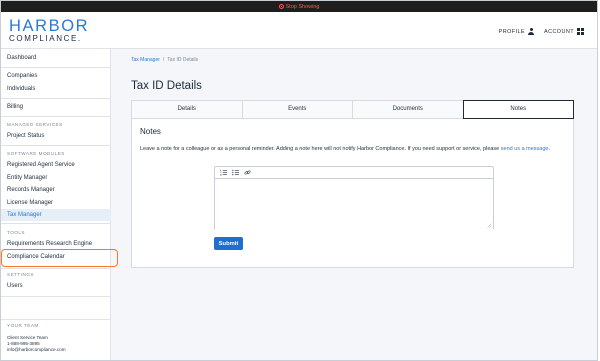 This screenshot has height=361, width=600. What do you see at coordinates (20, 274) in the screenshot?
I see `section-settings: SETTINGS` at bounding box center [20, 274].